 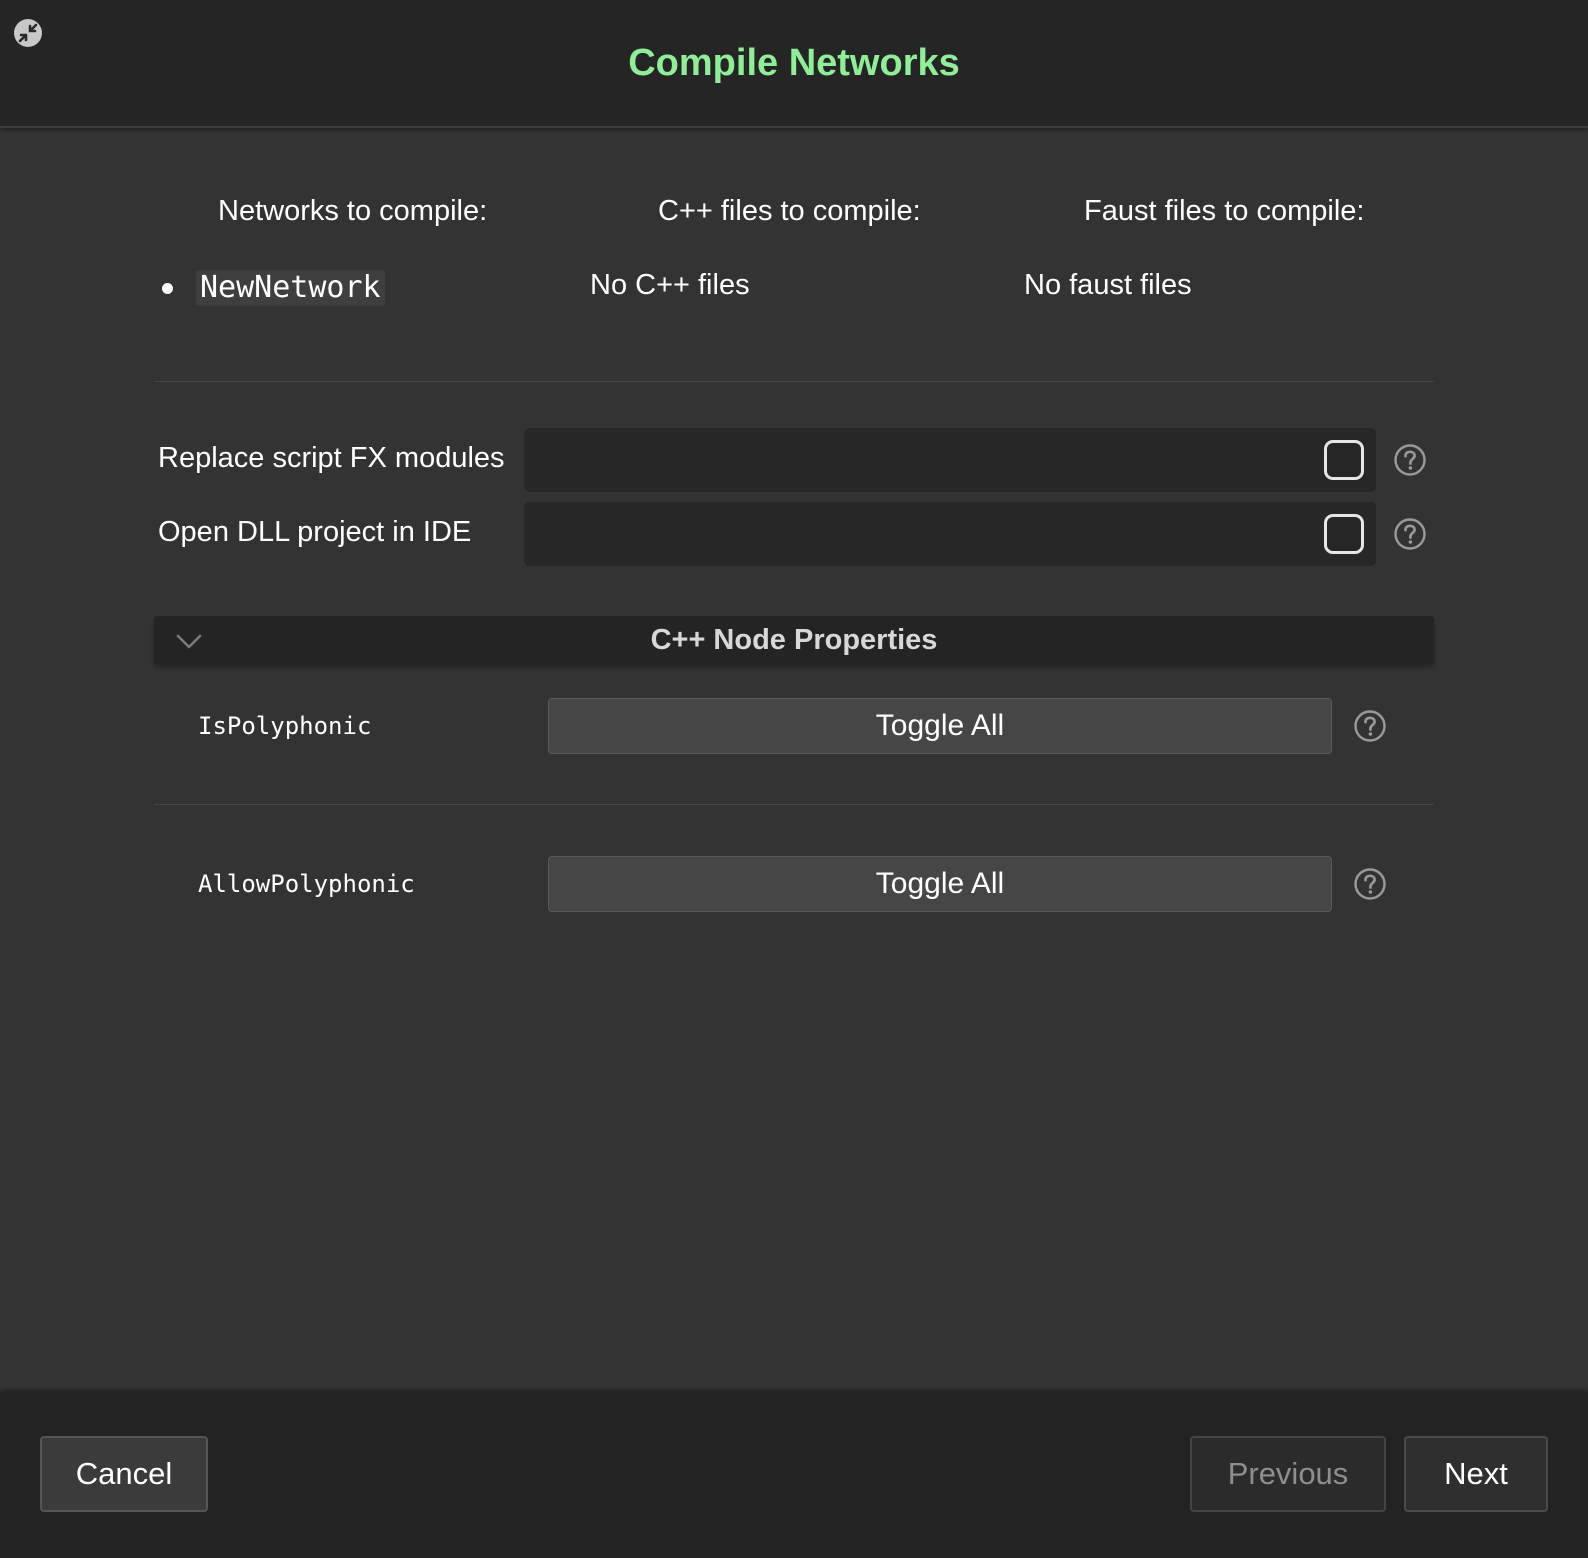 I want to click on cpp-heading: C++ files to compile:, so click(x=789, y=211).